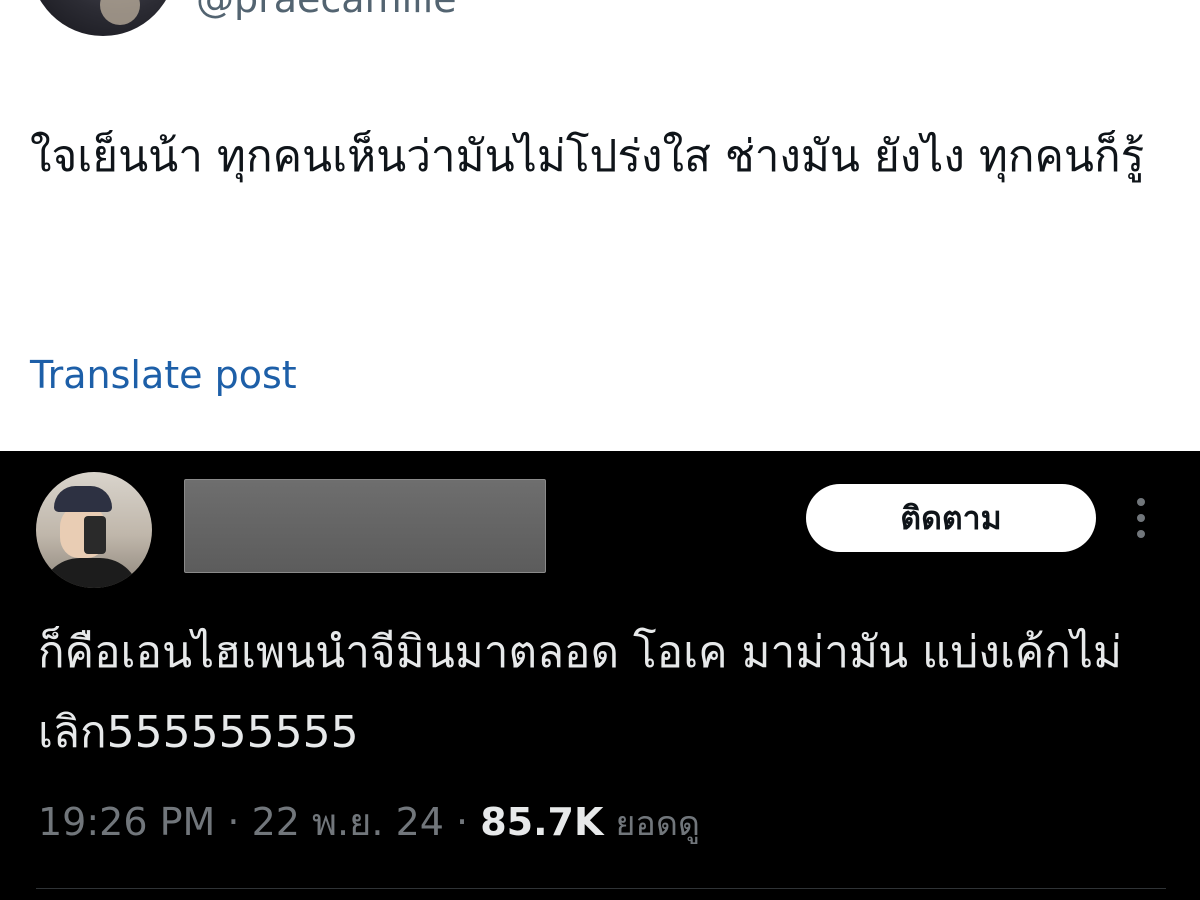 The image size is (1200, 900). I want to click on divider, so click(601, 888).